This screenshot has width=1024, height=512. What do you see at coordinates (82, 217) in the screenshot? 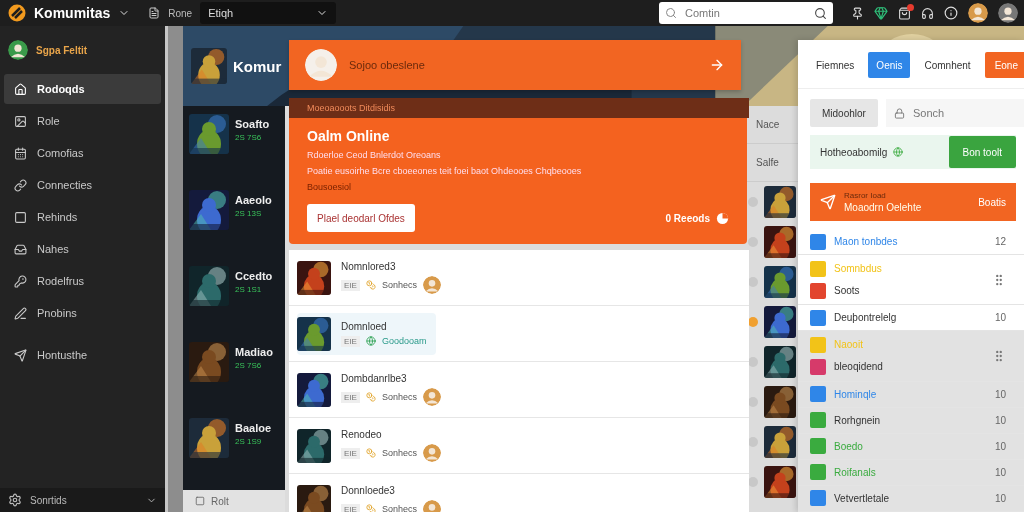
I see `sidebar-item: Rehinds` at bounding box center [82, 217].